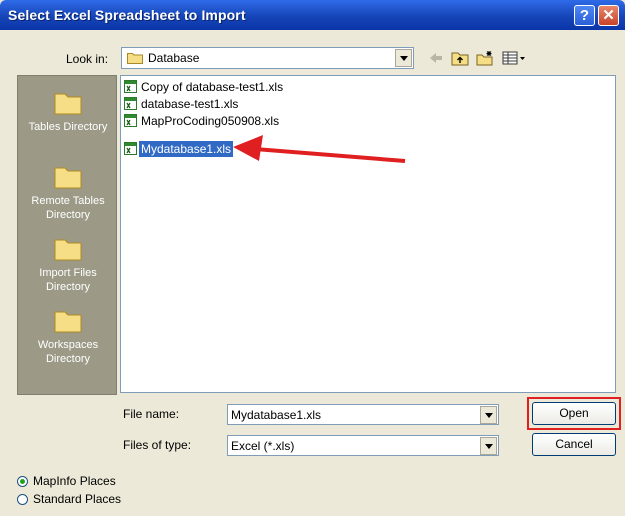 This screenshot has width=625, height=516. Describe the element at coordinates (319, 149) in the screenshot. I see `red-arrow-annotation` at that location.